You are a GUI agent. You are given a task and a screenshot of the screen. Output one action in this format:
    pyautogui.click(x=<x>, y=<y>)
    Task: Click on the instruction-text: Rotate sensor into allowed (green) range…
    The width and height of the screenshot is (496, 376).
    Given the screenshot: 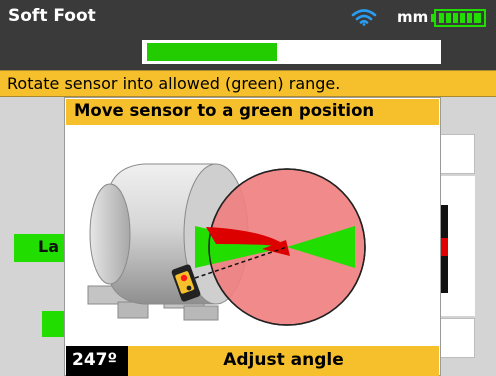 What is the action you would take?
    pyautogui.click(x=174, y=83)
    